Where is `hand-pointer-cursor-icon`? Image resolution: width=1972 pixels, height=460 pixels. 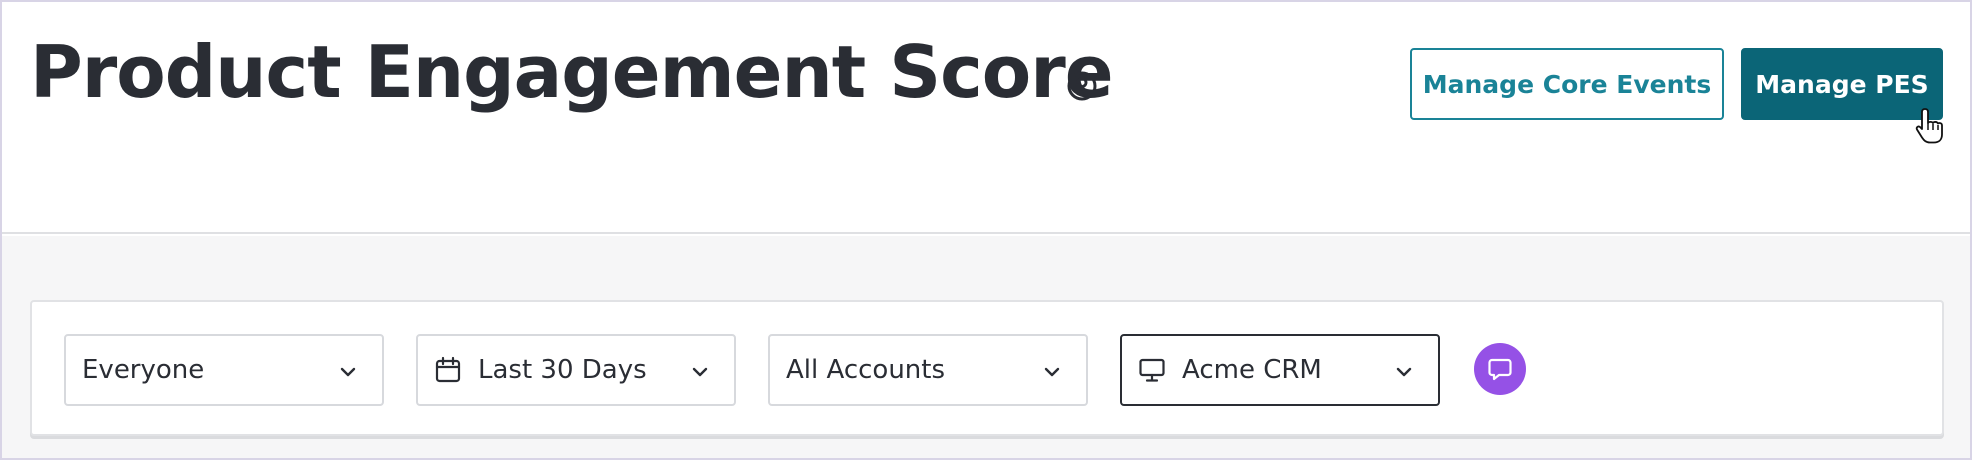
hand-pointer-cursor-icon is located at coordinates (1929, 126).